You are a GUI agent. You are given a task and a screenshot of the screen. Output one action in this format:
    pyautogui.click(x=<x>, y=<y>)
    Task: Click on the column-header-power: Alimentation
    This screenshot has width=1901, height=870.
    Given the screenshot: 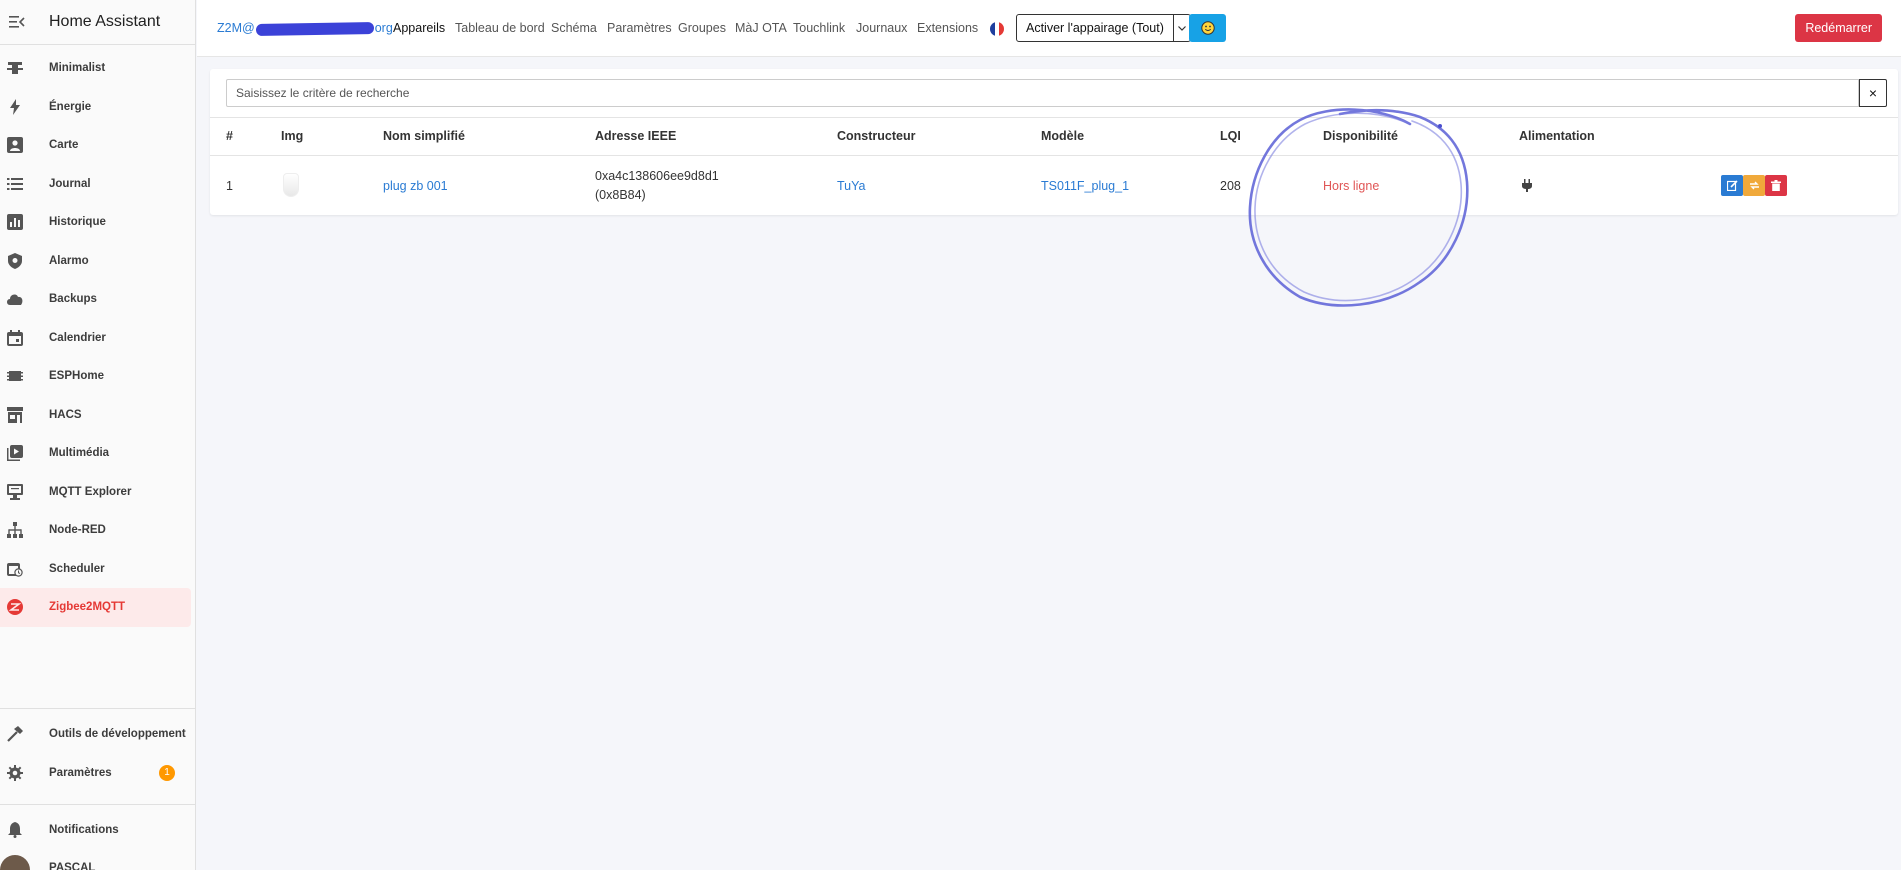 What is the action you would take?
    pyautogui.click(x=1557, y=136)
    